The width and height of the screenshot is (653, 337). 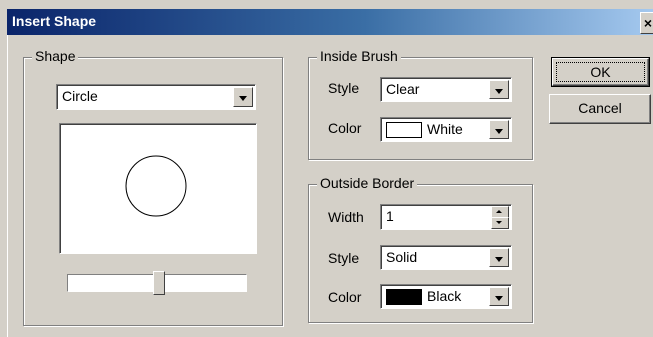 I want to click on focus-rect, so click(x=600, y=72).